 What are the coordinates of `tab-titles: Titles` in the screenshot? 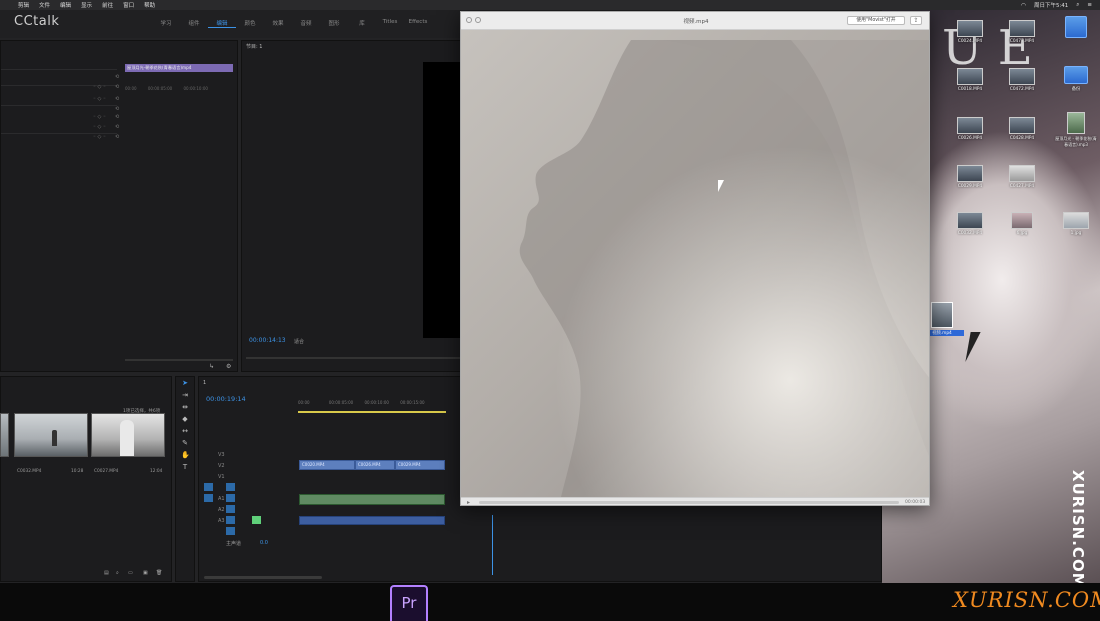 It's located at (390, 23).